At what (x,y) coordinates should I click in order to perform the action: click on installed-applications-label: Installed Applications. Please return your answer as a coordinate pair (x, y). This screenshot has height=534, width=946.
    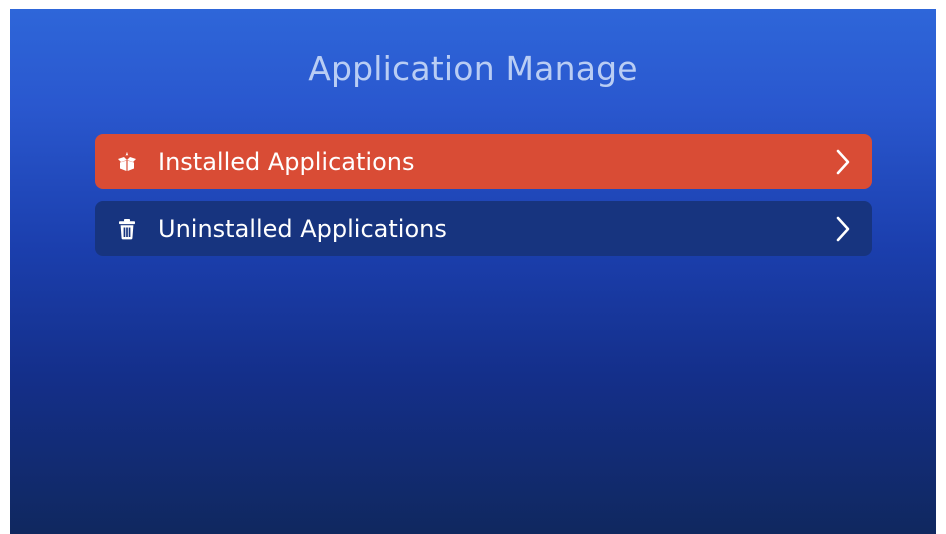
    Looking at the image, I should click on (286, 161).